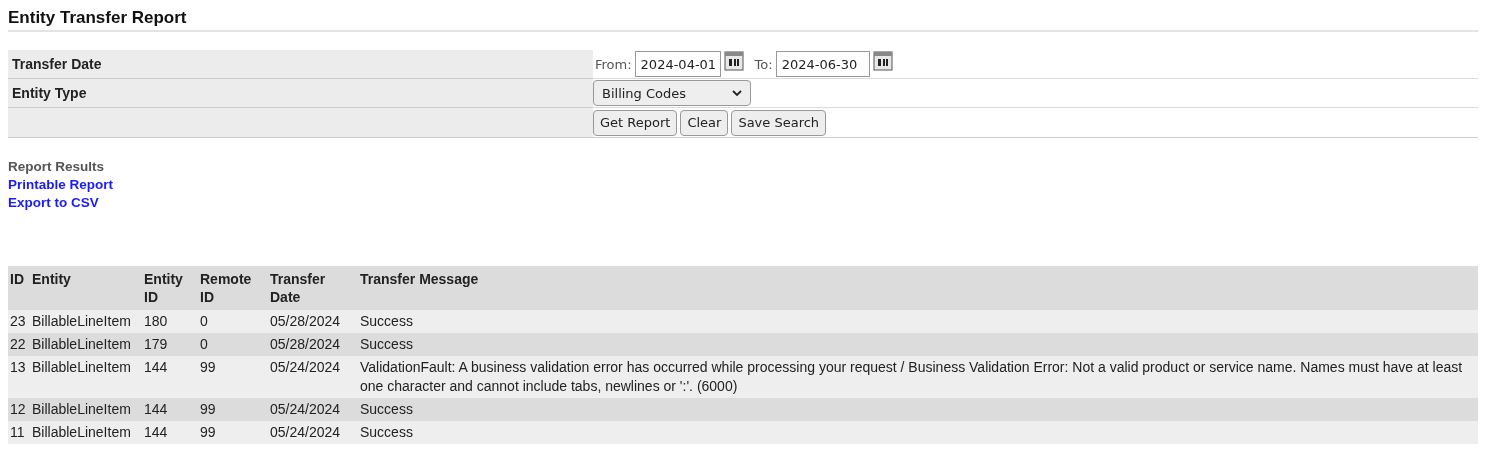  What do you see at coordinates (737, 93) in the screenshot?
I see `chevron-down-icon` at bounding box center [737, 93].